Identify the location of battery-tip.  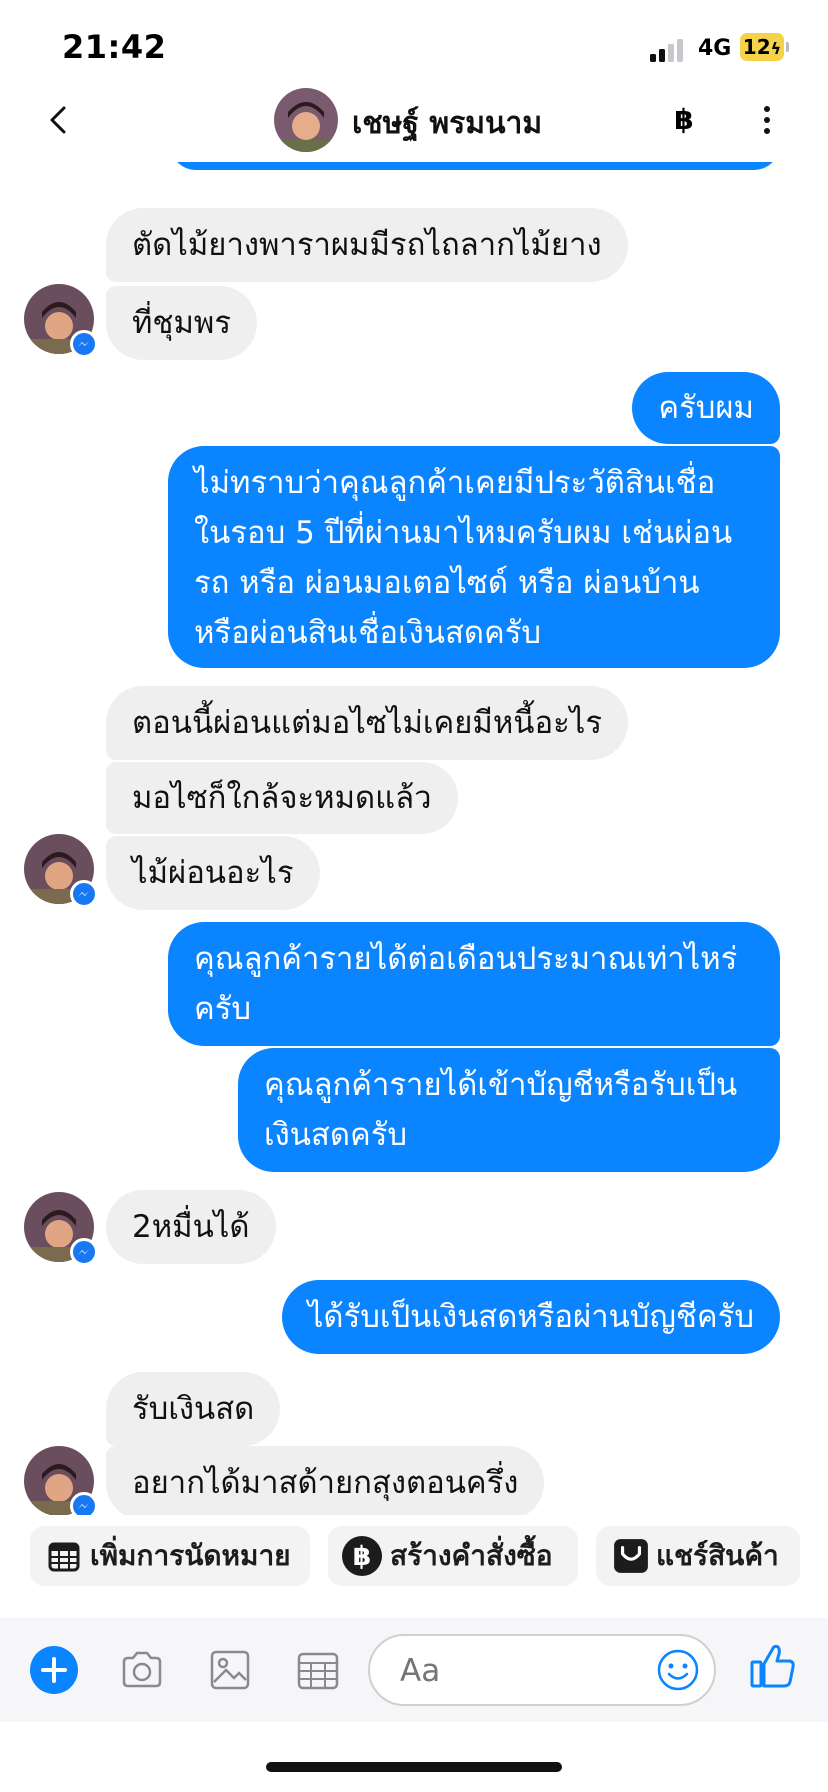
(787, 47).